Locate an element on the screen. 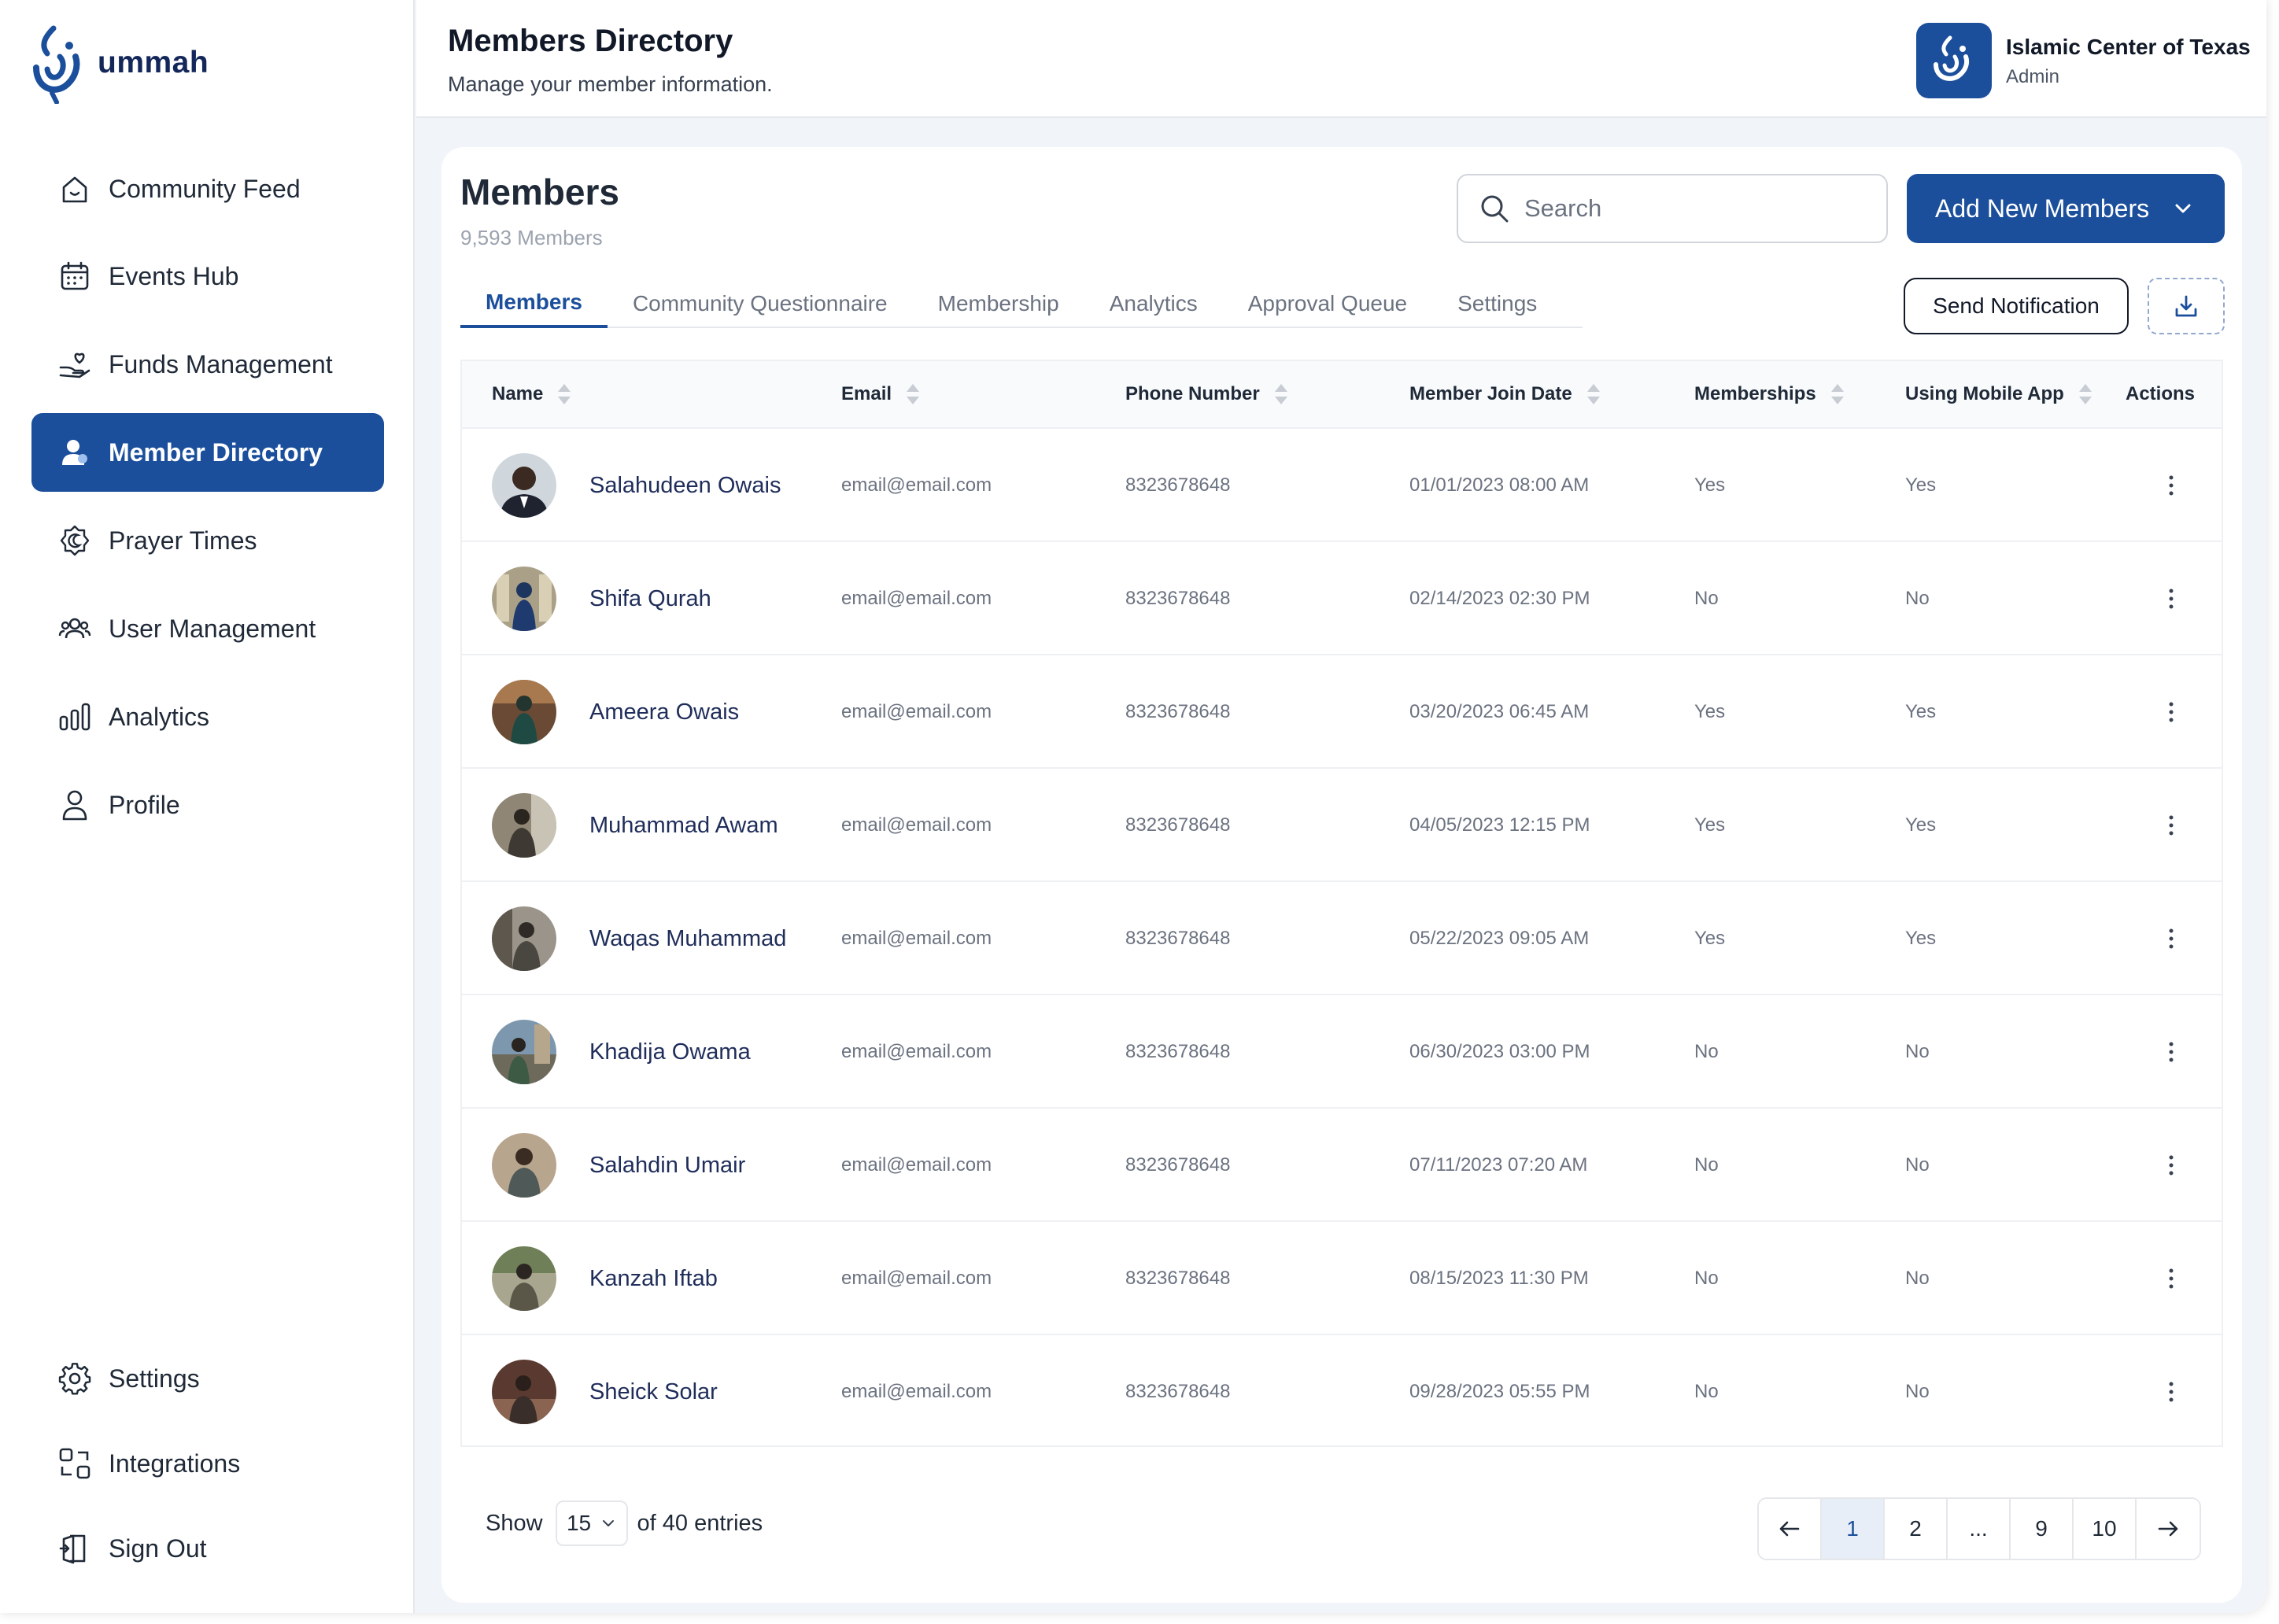  members-count: 9,593 Members is located at coordinates (531, 237).